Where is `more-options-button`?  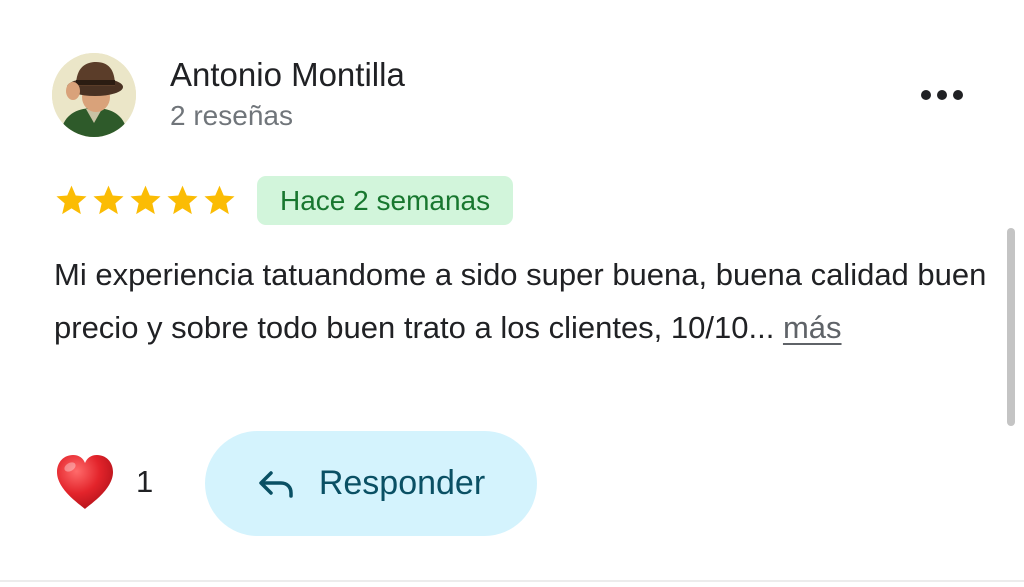 more-options-button is located at coordinates (942, 95).